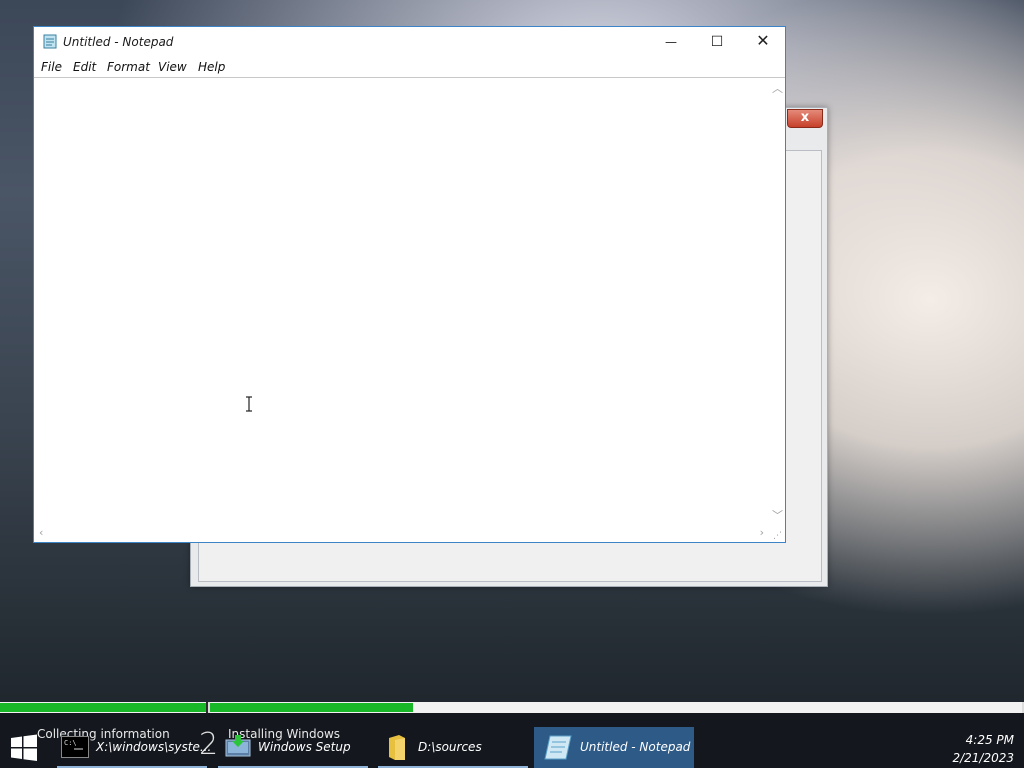 Image resolution: width=1024 pixels, height=768 pixels. I want to click on maximize-icon: ☐, so click(717, 42).